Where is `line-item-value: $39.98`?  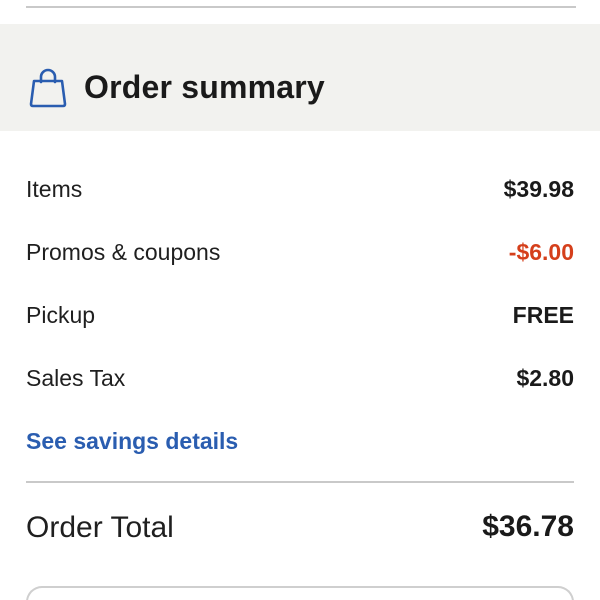 line-item-value: $39.98 is located at coordinates (538, 189).